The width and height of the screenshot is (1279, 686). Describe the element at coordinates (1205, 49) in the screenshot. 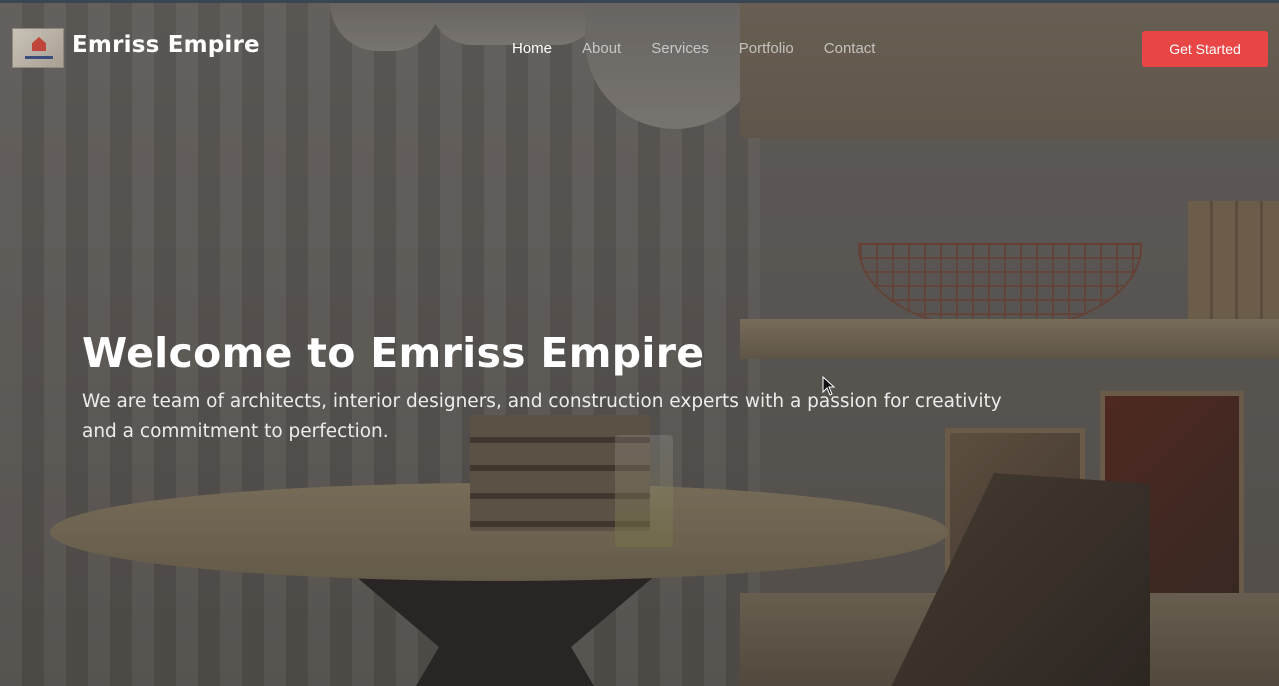

I see `get-started-button: Get Started` at that location.